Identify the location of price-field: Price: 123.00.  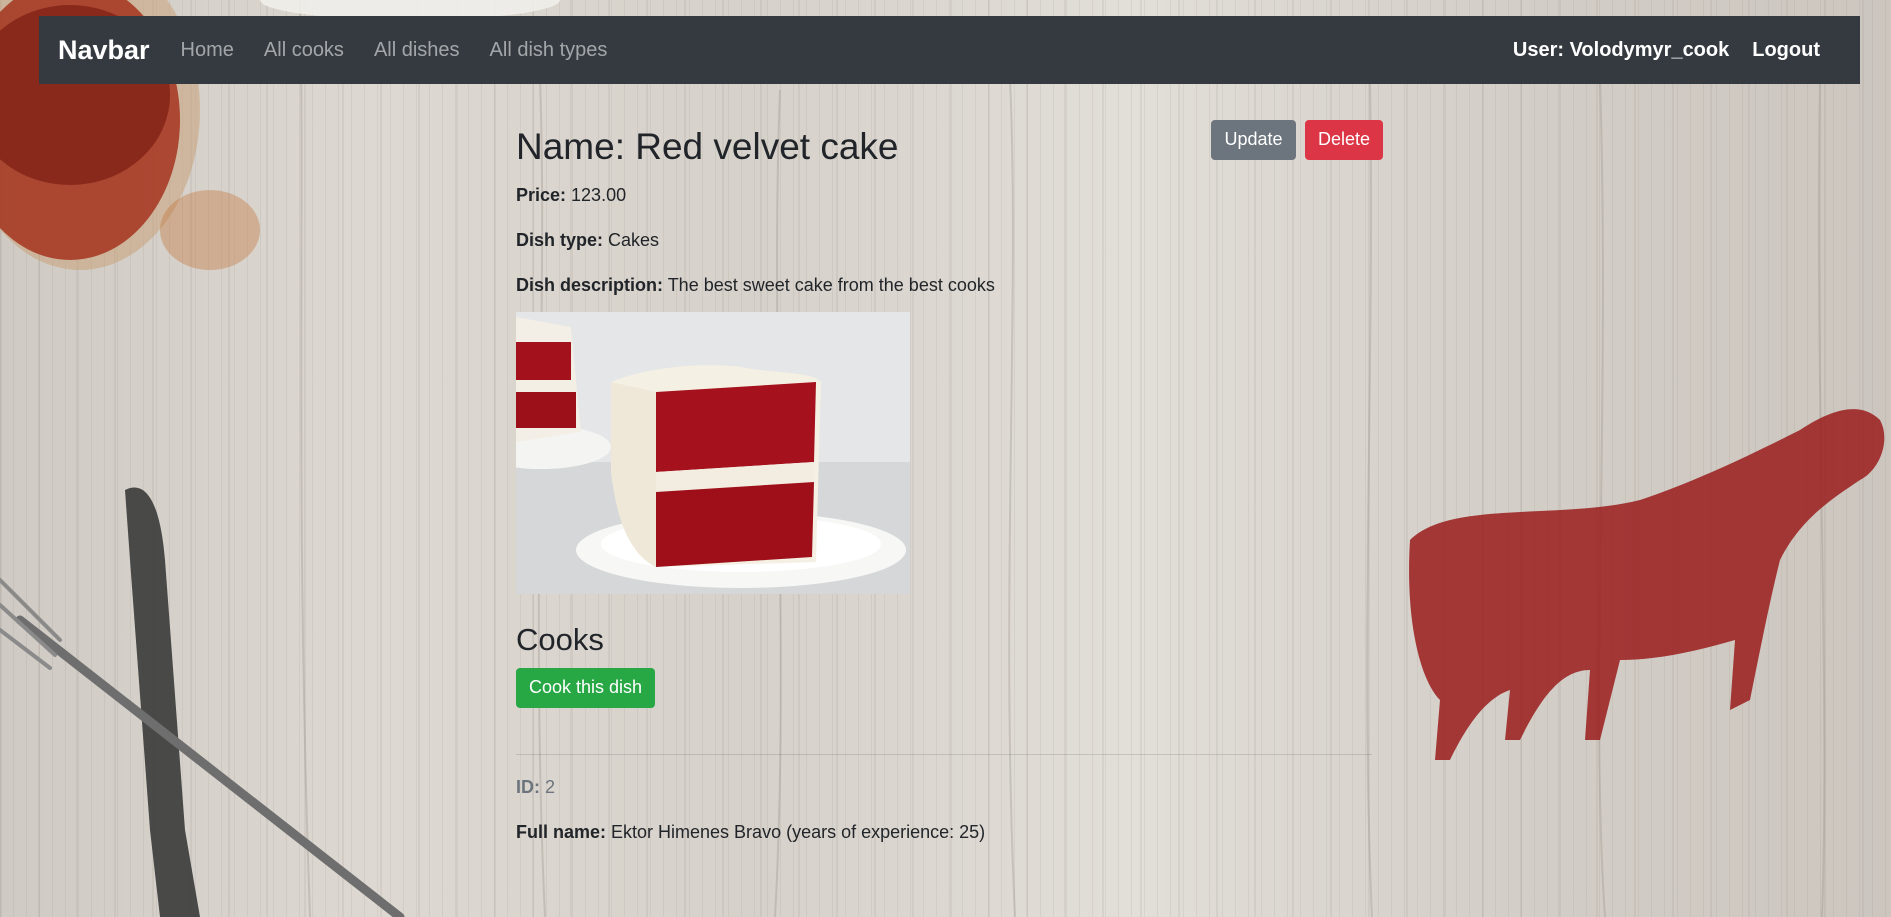
(949, 196).